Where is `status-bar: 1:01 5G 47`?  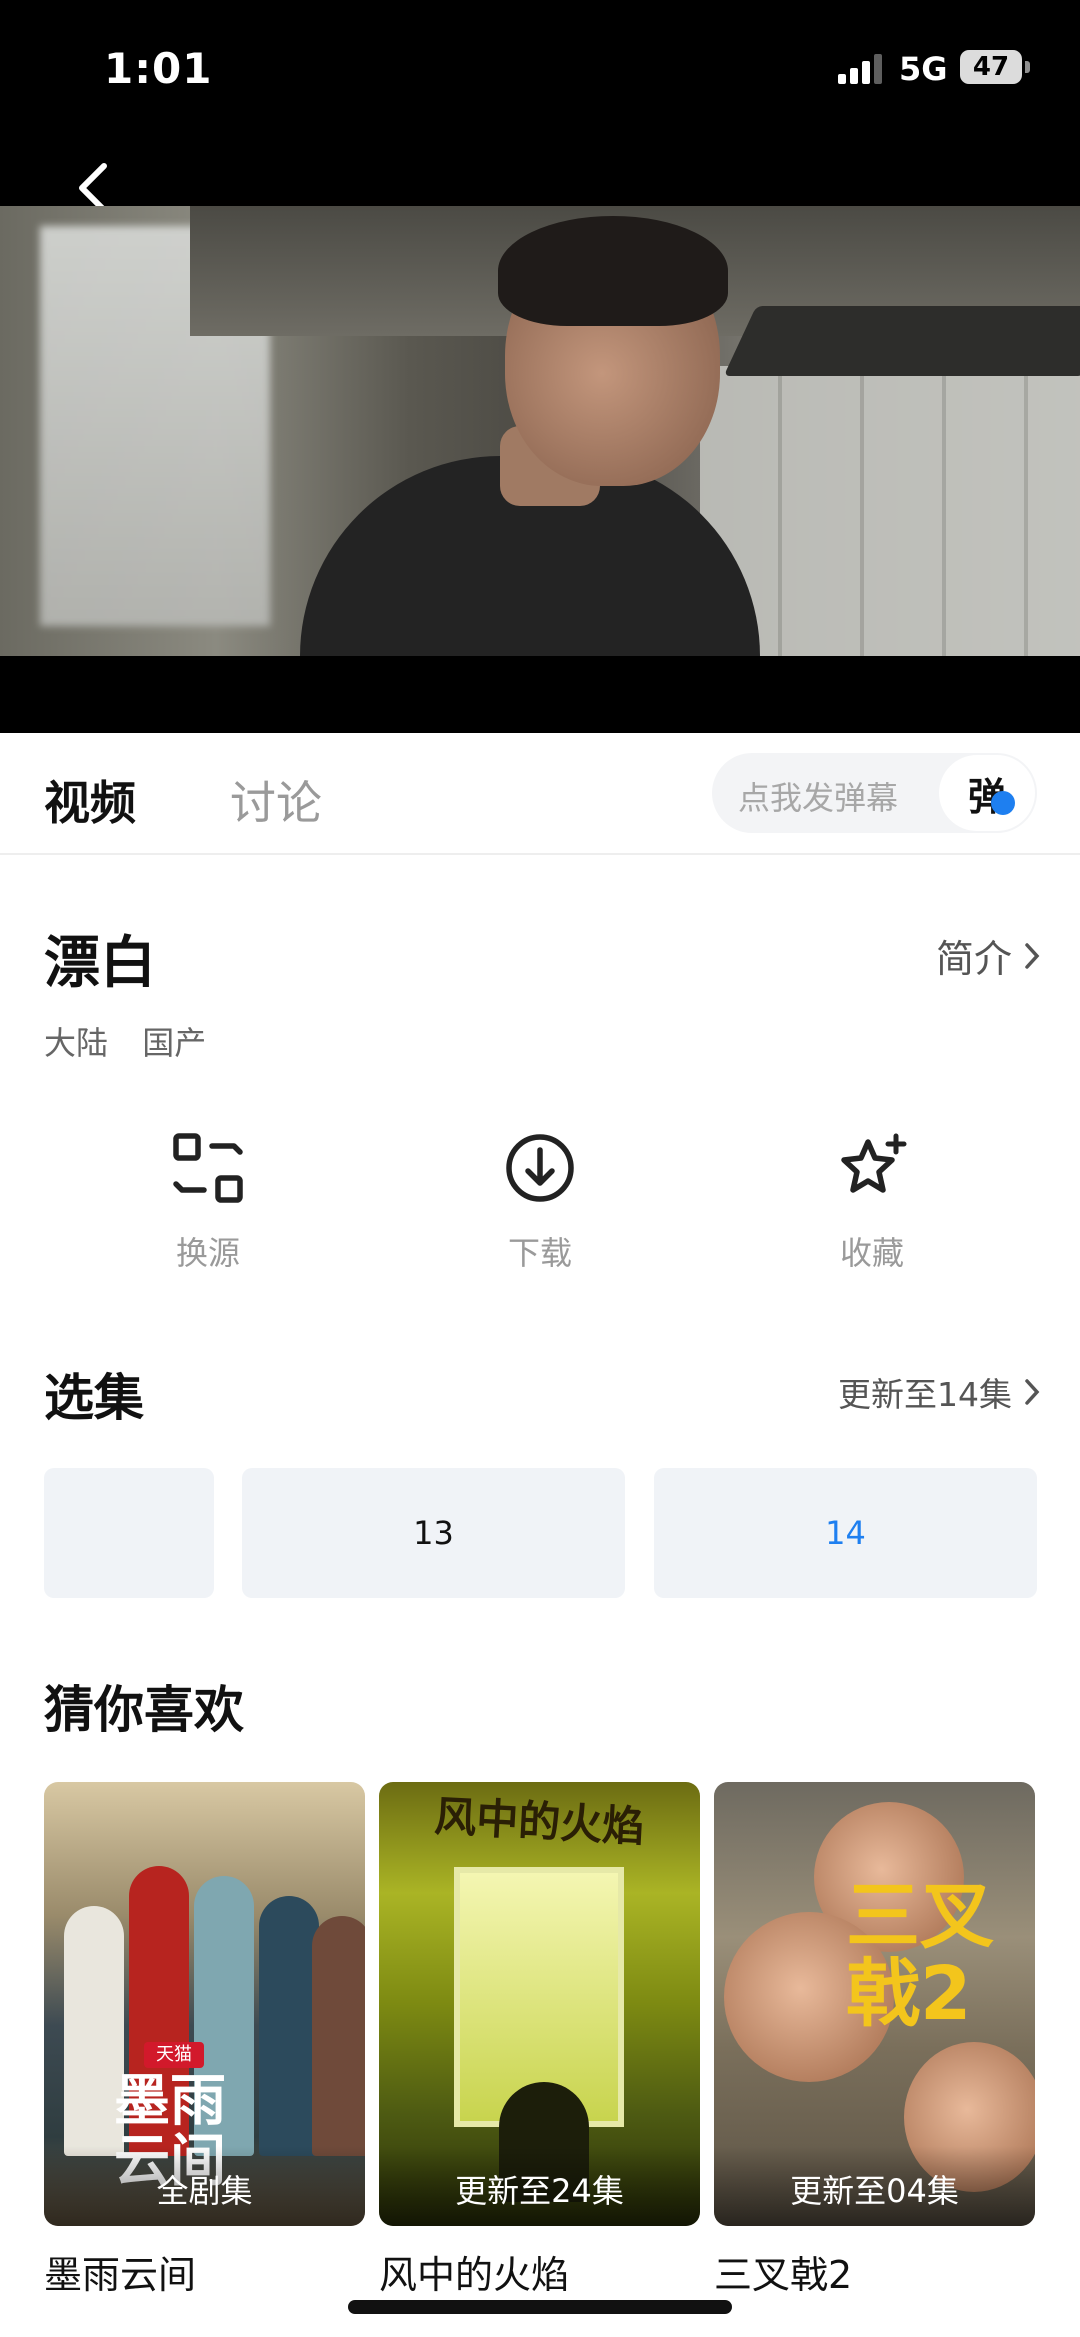 status-bar: 1:01 5G 47 is located at coordinates (540, 70).